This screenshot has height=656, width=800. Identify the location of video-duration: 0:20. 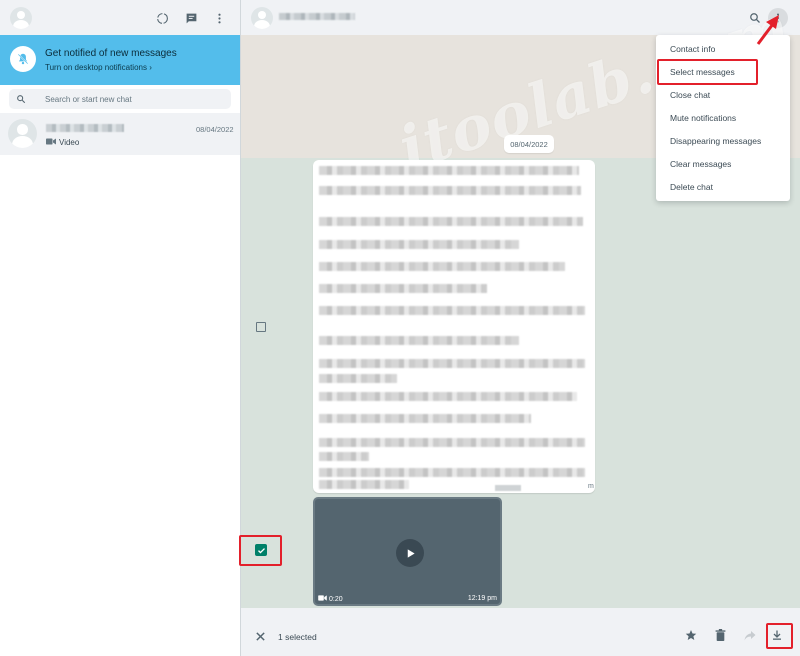
(330, 599).